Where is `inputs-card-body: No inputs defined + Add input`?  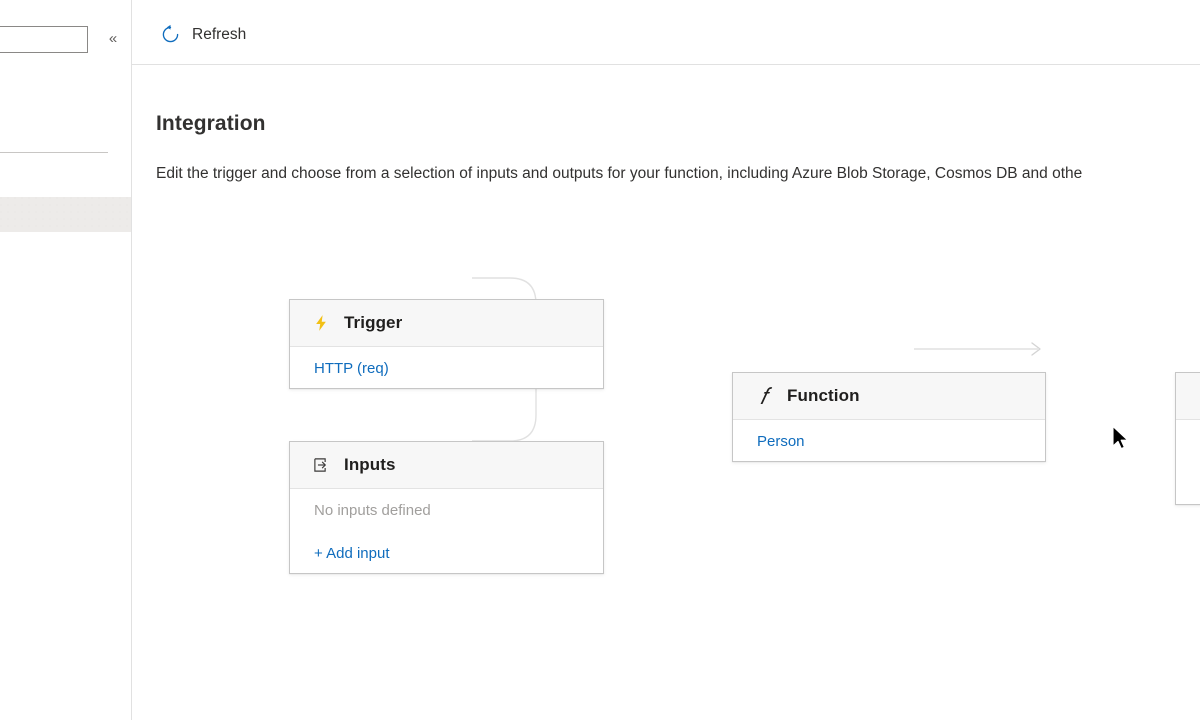 inputs-card-body: No inputs defined + Add input is located at coordinates (446, 532).